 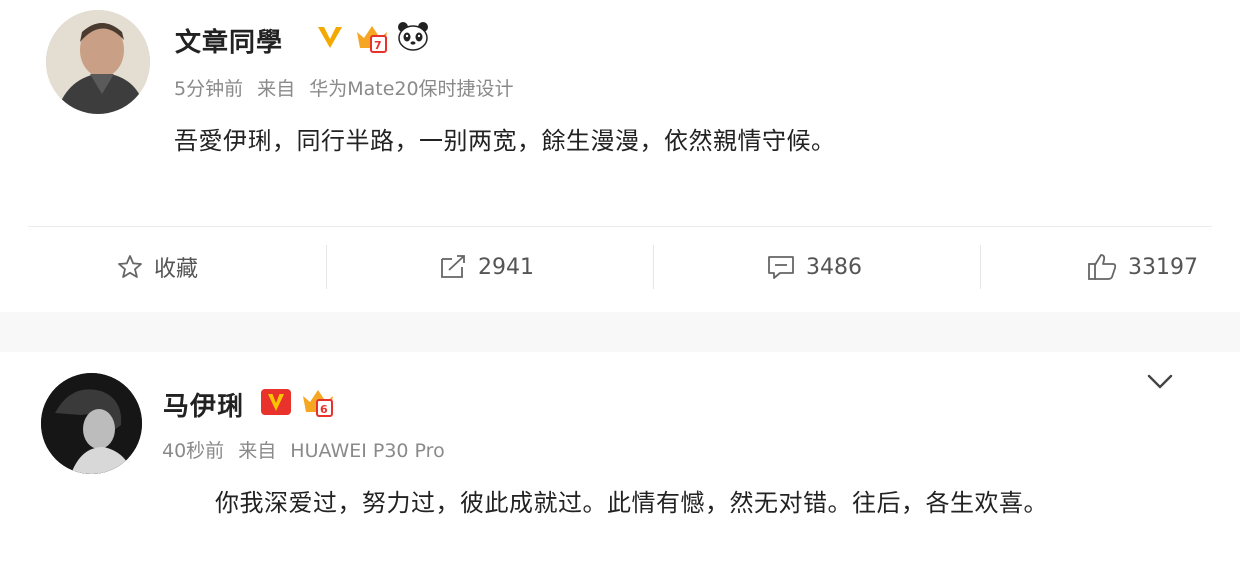 What do you see at coordinates (620, 226) in the screenshot?
I see `divider` at bounding box center [620, 226].